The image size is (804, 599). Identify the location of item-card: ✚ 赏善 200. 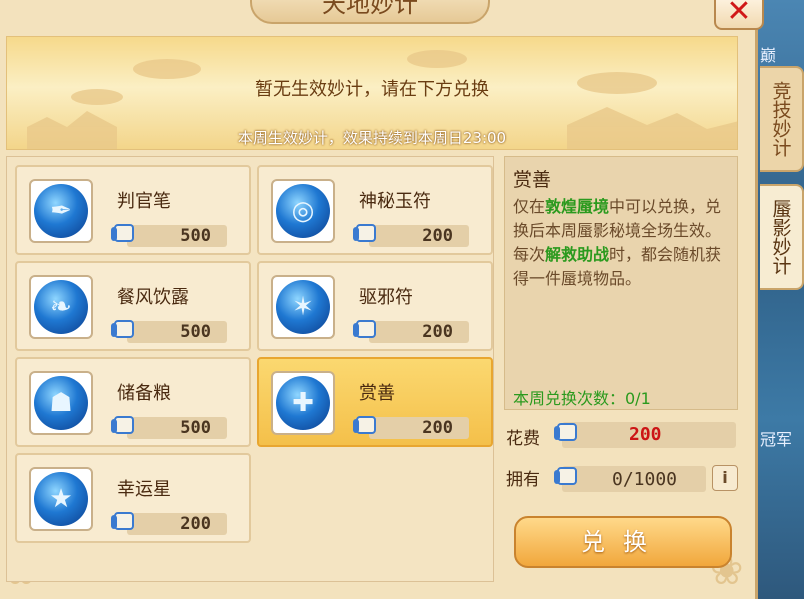
(375, 402).